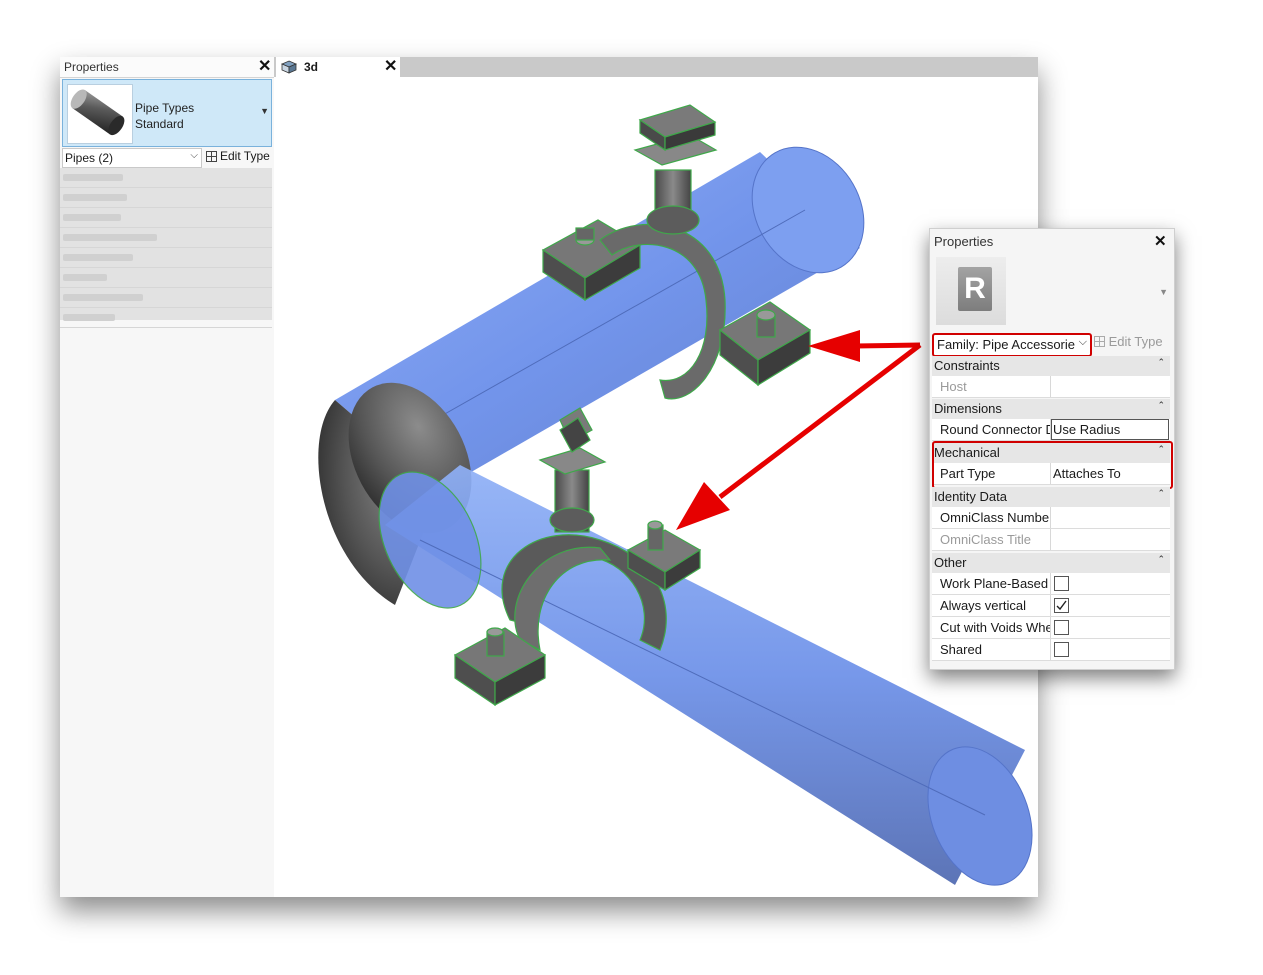 Image resolution: width=1263 pixels, height=975 pixels. I want to click on row-label: Host, so click(953, 386).